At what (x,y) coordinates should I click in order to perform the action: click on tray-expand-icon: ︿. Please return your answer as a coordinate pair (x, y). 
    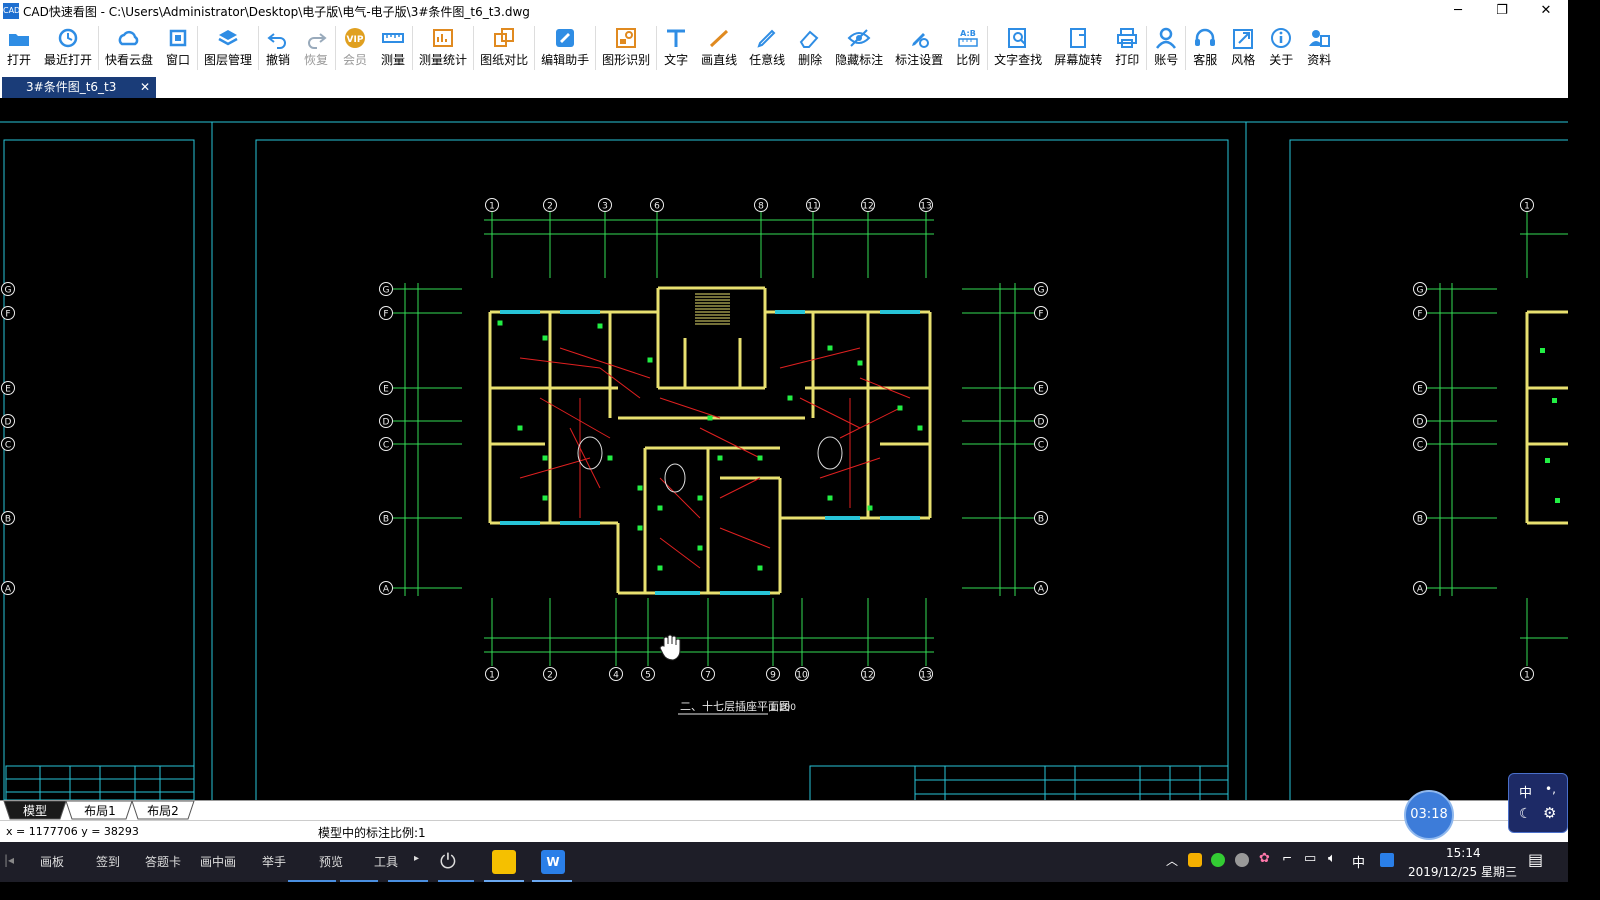
    Looking at the image, I should click on (1172, 860).